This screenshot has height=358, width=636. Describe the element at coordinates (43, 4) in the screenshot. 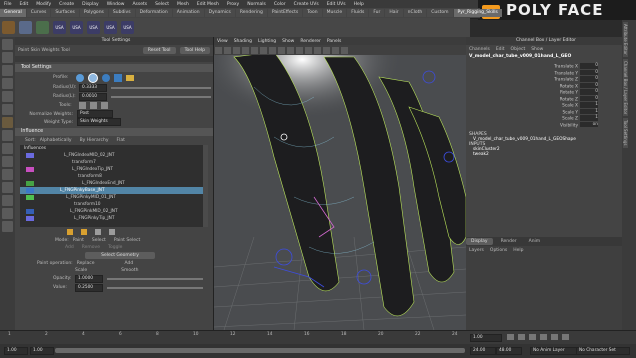

I see `menu-modify: Modify` at that location.